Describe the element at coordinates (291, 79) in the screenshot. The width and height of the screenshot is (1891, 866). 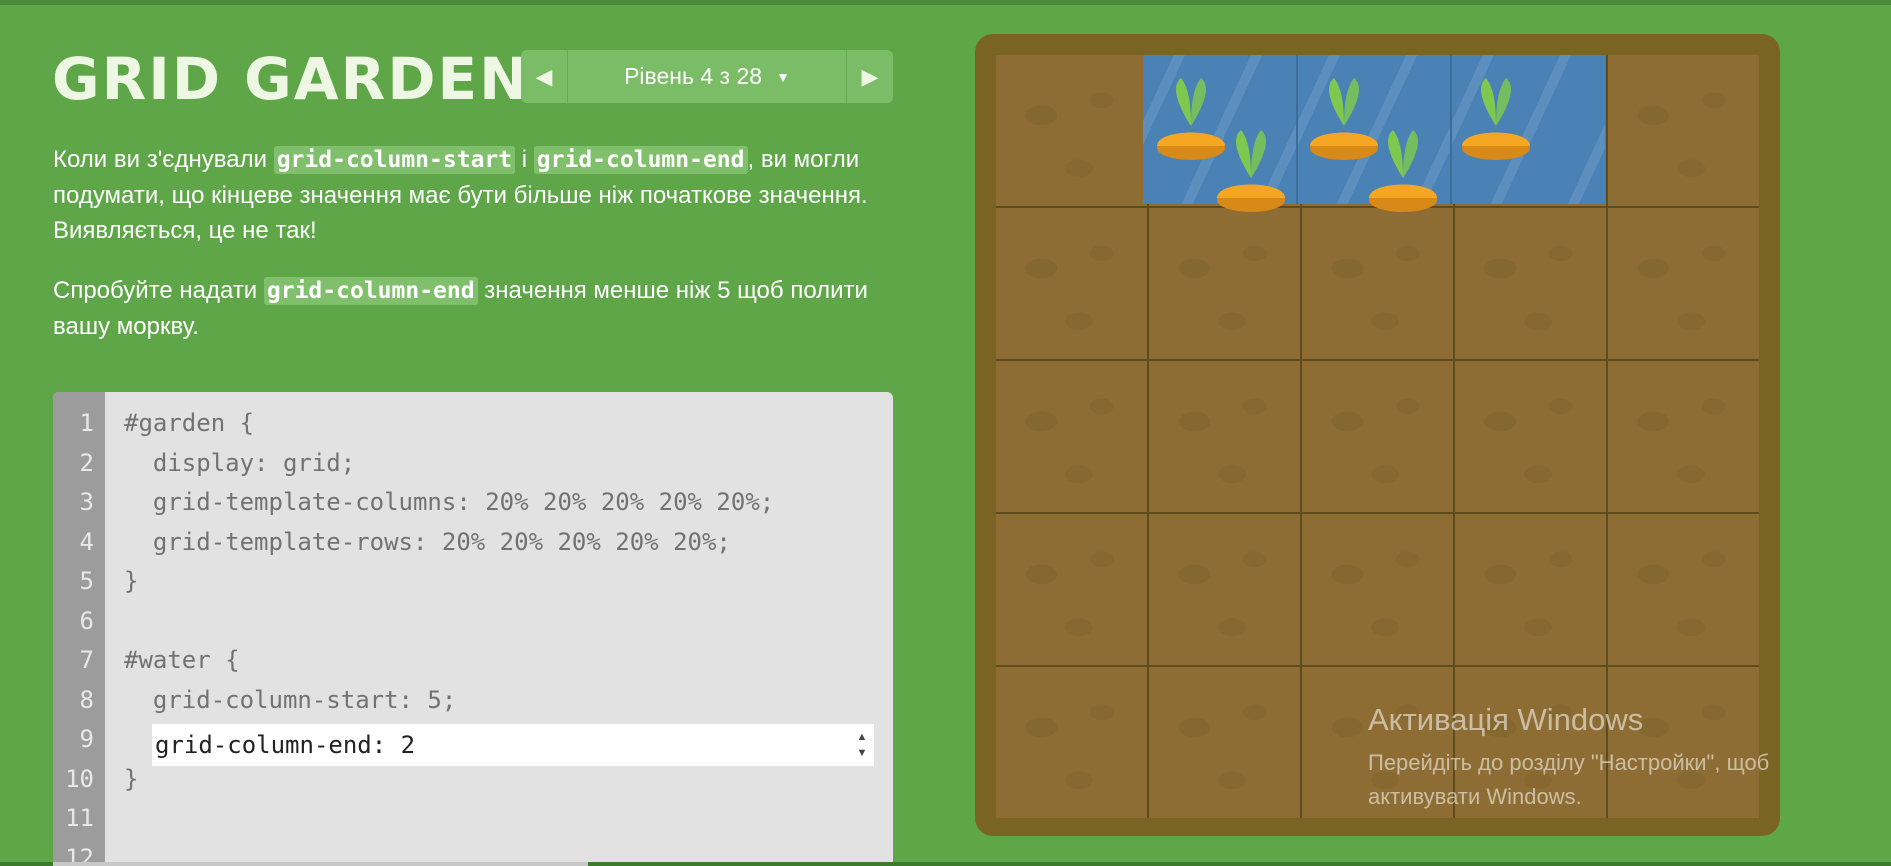
I see `page-title: GRID GARDEN` at that location.